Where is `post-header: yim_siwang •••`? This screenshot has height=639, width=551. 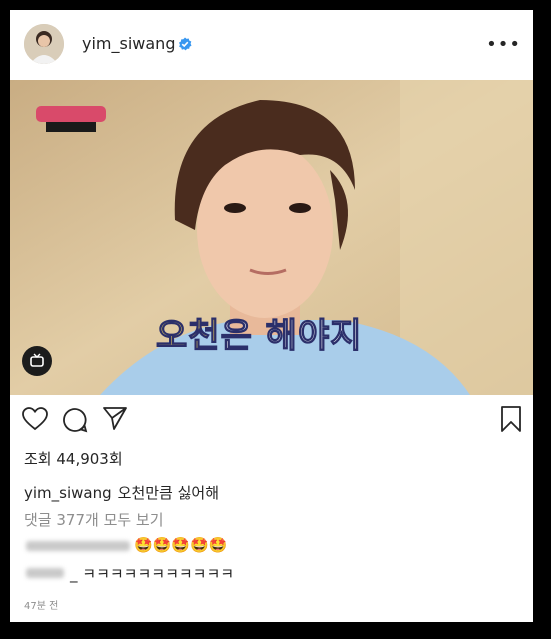 post-header: yim_siwang ••• is located at coordinates (271, 45).